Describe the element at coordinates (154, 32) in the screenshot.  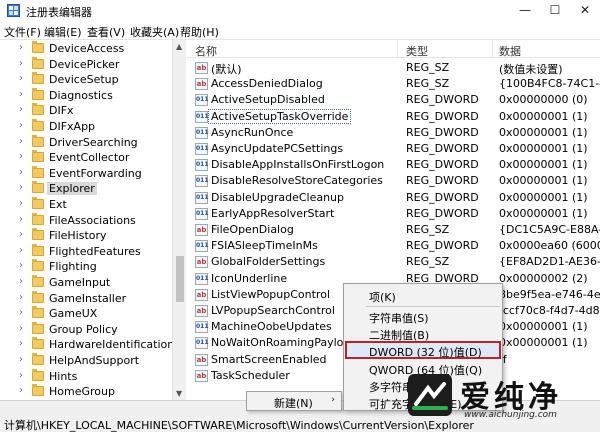
I see `menu-favorites: 收藏夹(A)` at that location.